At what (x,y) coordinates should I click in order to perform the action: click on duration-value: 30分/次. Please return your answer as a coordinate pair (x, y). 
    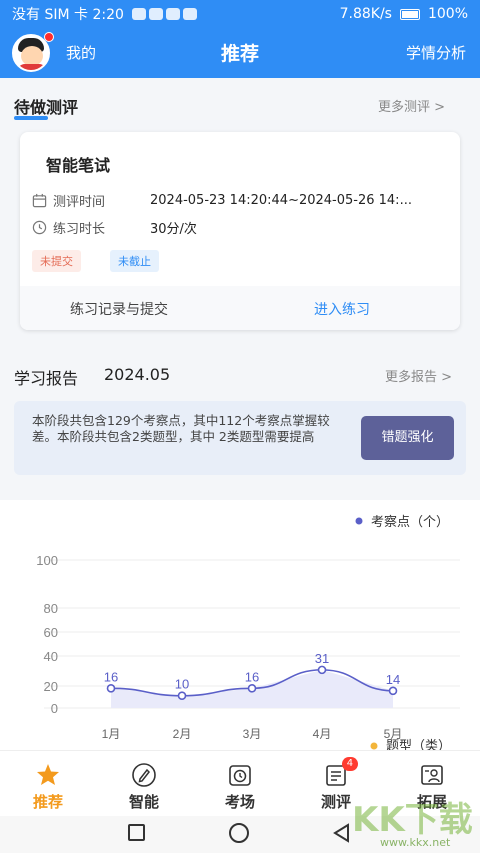
    Looking at the image, I should click on (173, 229).